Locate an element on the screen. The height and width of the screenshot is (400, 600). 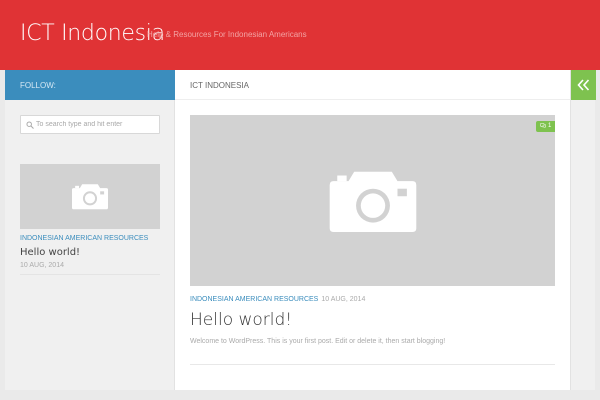
post-category: INDONESIAN AMERICAN RESOURCES is located at coordinates (254, 299).